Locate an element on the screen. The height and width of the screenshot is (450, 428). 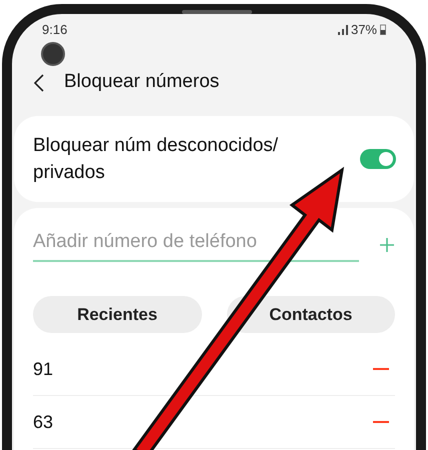
battery-icon is located at coordinates (383, 30).